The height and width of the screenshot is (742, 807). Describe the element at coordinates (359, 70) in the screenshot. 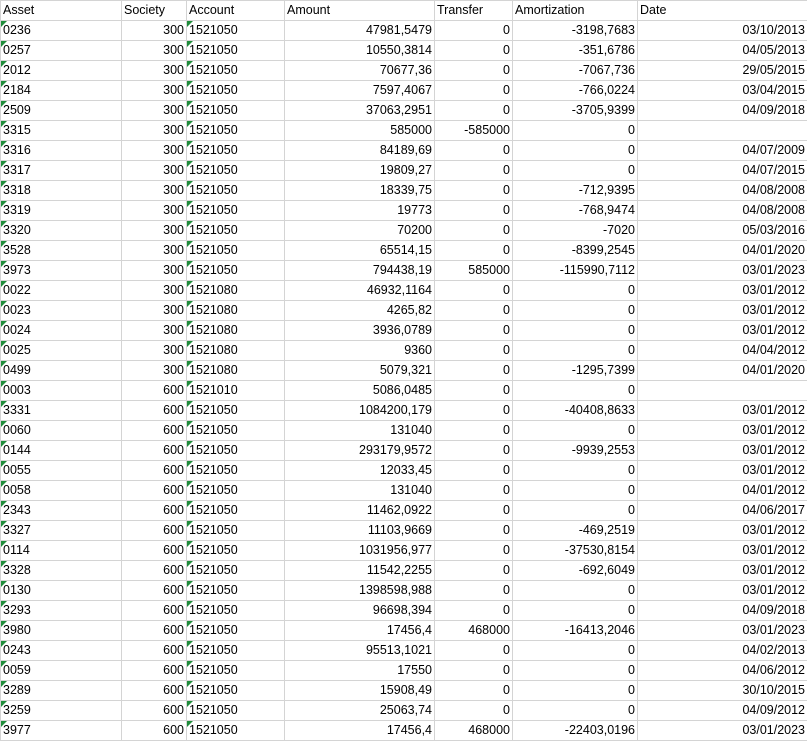

I see `amount-cell: 70677,36` at that location.